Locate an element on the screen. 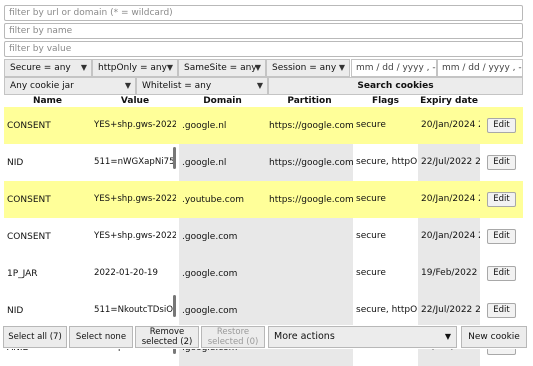 This screenshot has width=533, height=366. cookie-value-cell: YES+shp.gws-20220112-0-RC3.nl+FX+526 is located at coordinates (135, 236).